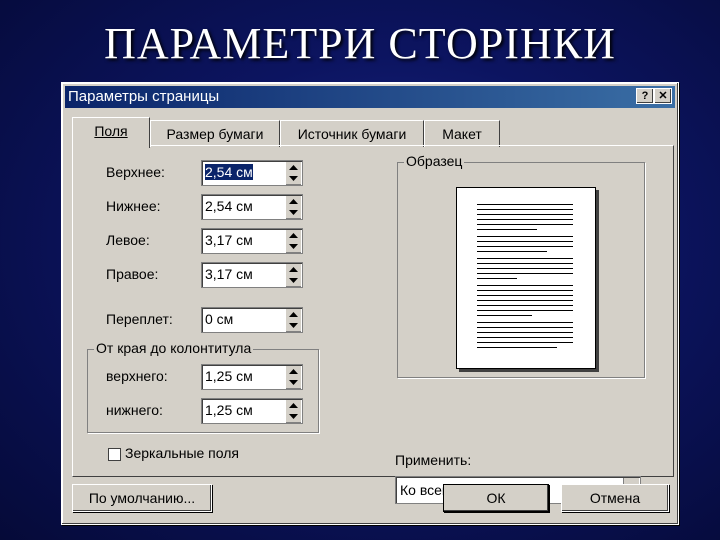  I want to click on footer-distance-stepper: 1,25 см, so click(252, 411).